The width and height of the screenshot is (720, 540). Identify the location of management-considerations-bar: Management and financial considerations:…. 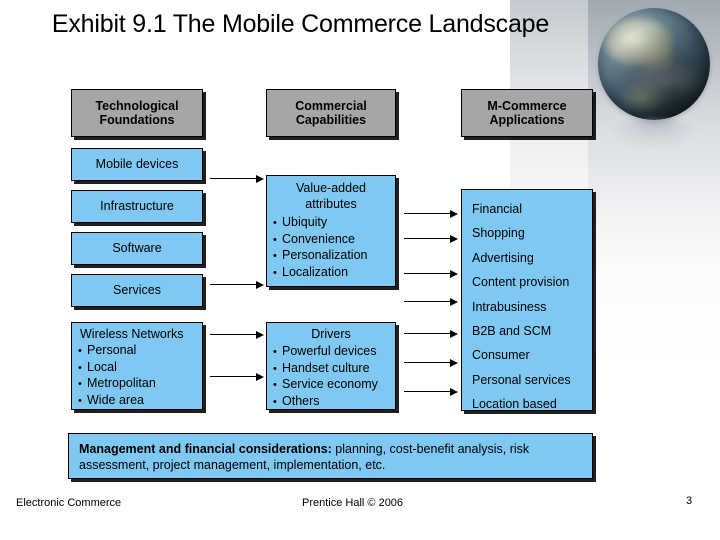
(330, 456).